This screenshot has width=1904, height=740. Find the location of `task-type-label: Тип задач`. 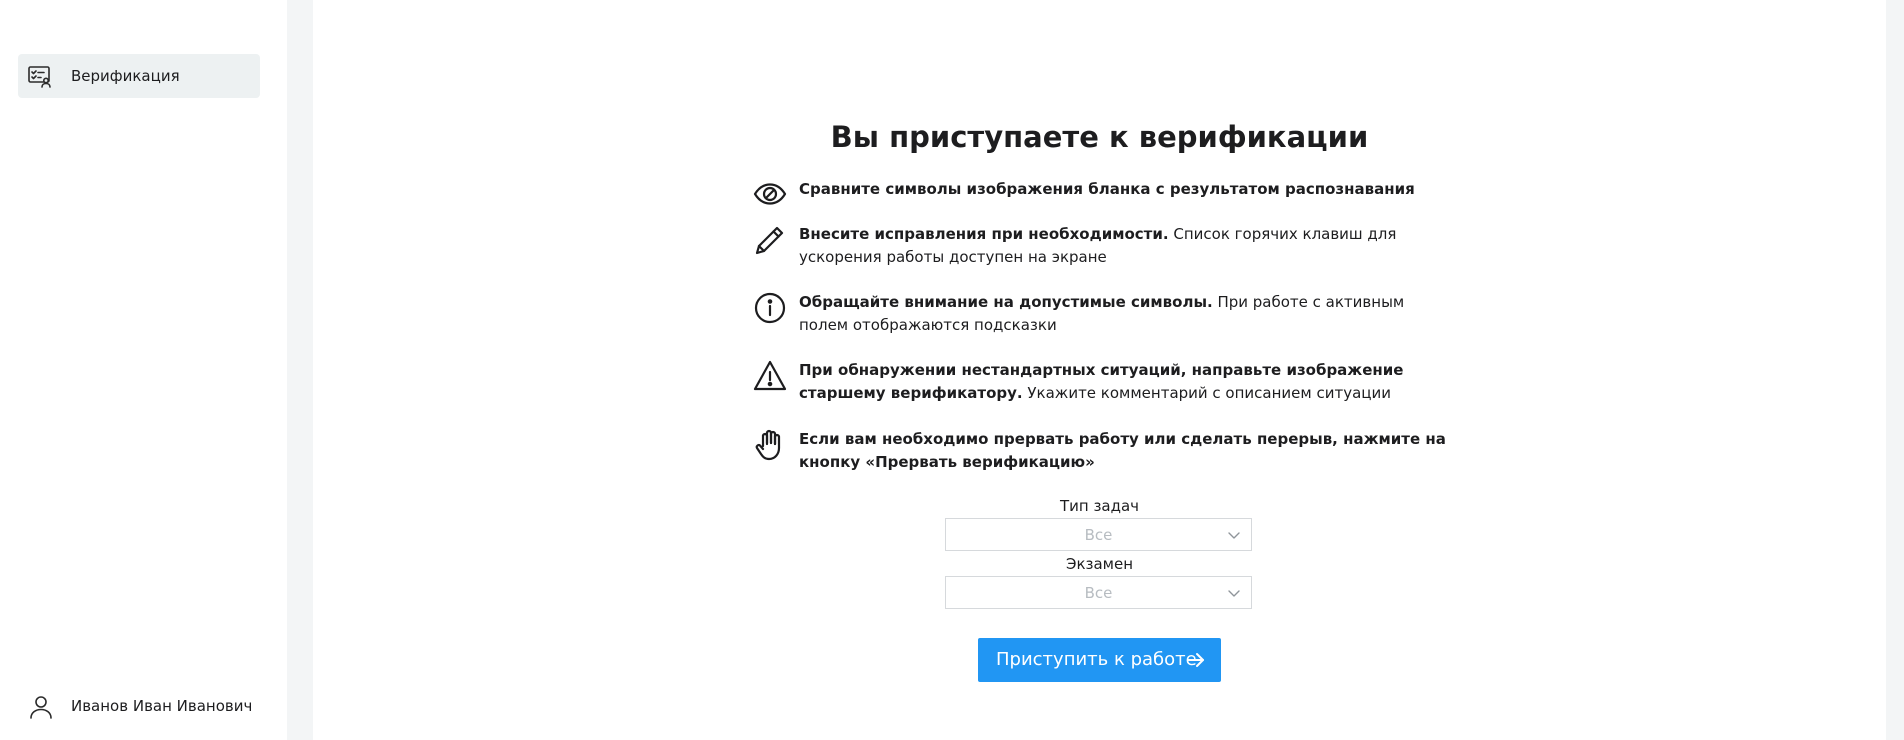

task-type-label: Тип задач is located at coordinates (1099, 506).